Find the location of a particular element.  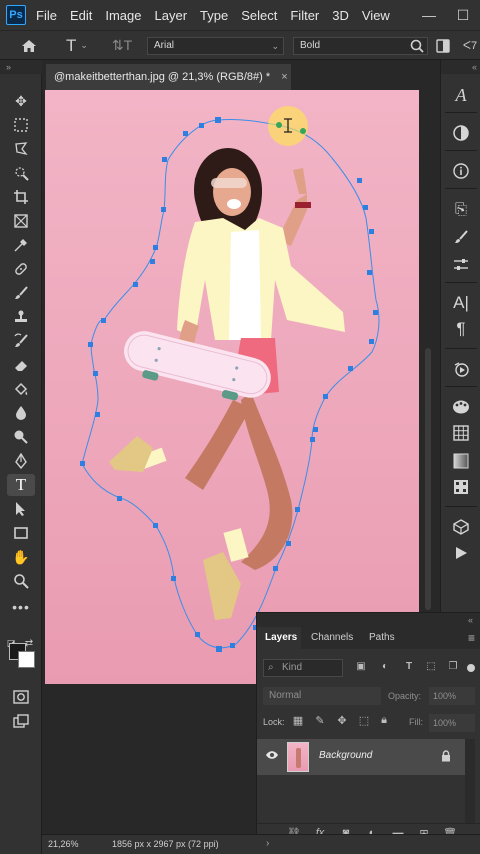

history-brush-icon is located at coordinates (21, 341).